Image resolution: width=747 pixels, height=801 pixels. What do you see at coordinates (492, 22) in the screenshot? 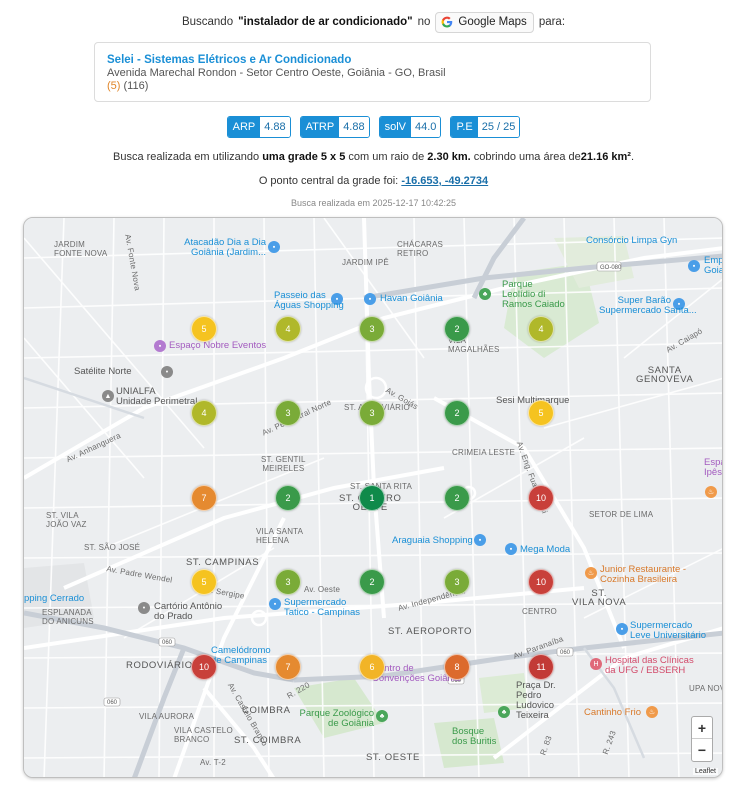
I see `google-maps-label: Google Maps` at bounding box center [492, 22].